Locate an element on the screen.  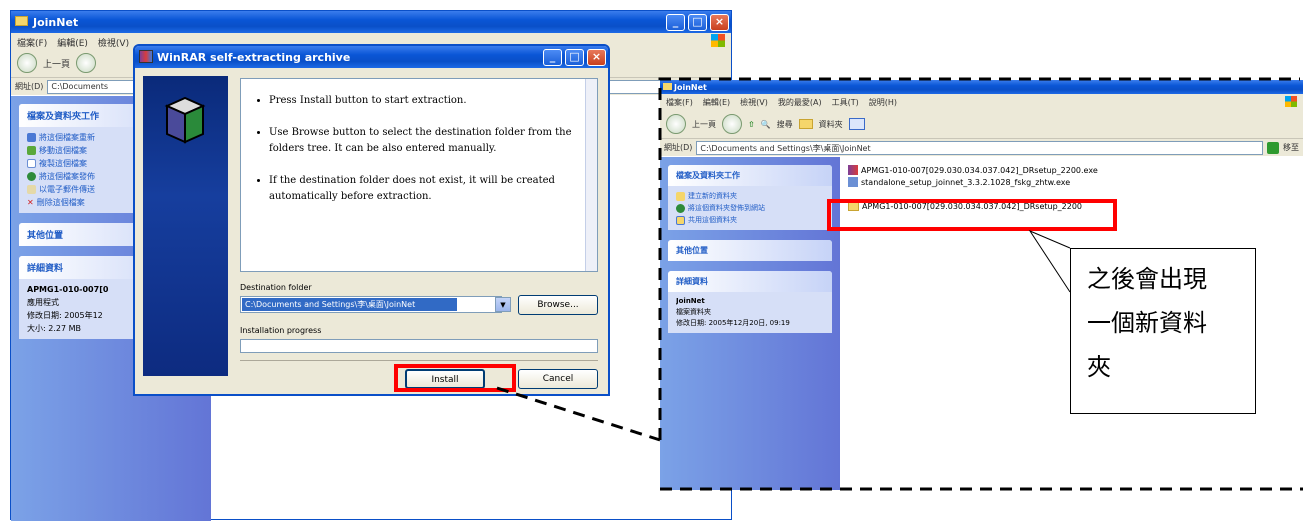
callout-box: 之後會出現 一個新資料 夾 is located at coordinates (1163, 331).